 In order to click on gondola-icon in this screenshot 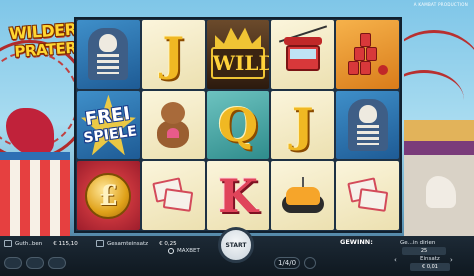, I will do `click(303, 51)`.